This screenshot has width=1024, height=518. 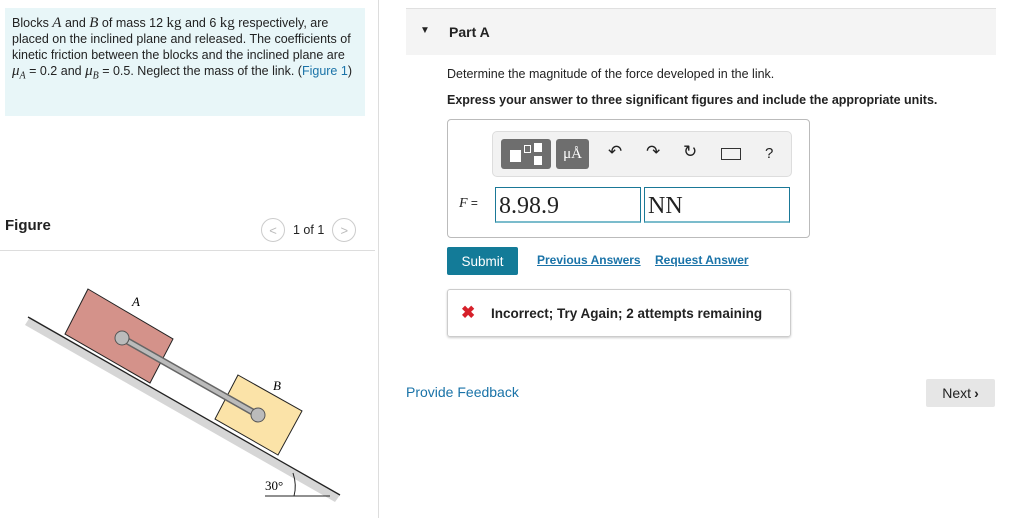 What do you see at coordinates (132, 23) in the screenshot?
I see `text: of mass 12` at bounding box center [132, 23].